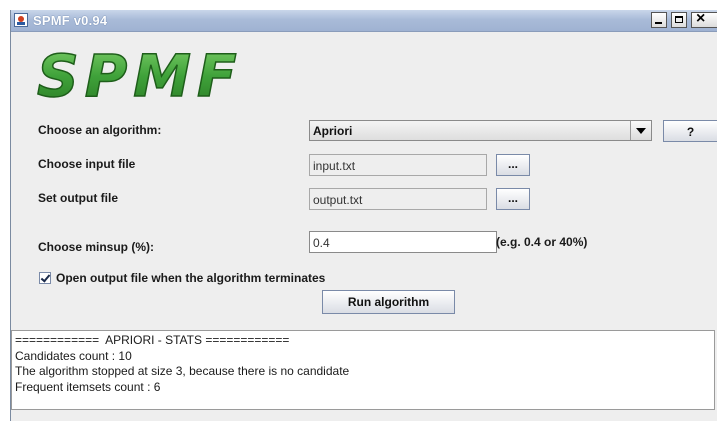 This screenshot has height=421, width=717. Describe the element at coordinates (45, 278) in the screenshot. I see `open-output-checkbox` at that location.